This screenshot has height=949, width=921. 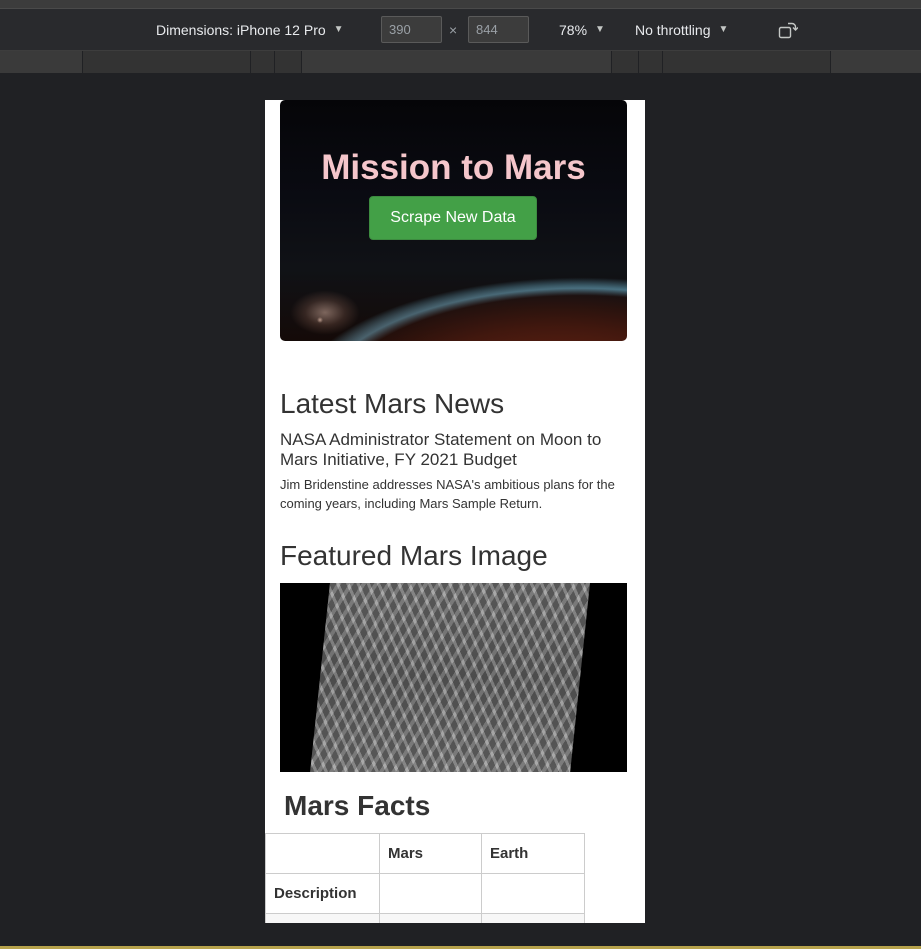 I want to click on table-header-cell, so click(x=322, y=853).